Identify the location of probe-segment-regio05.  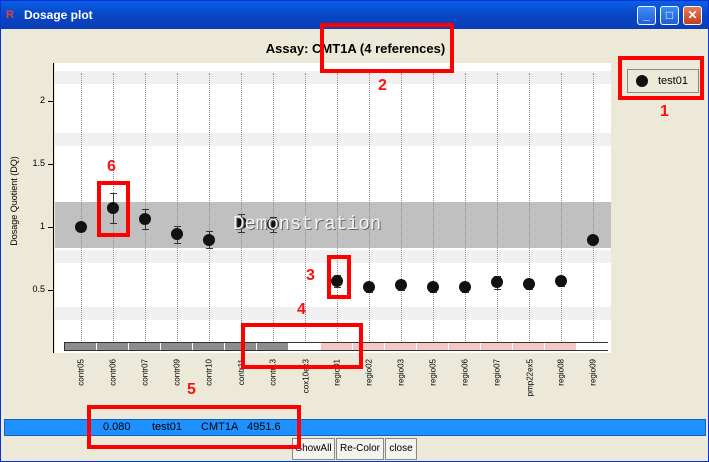
(433, 346).